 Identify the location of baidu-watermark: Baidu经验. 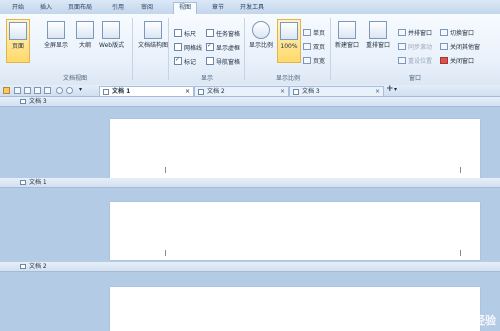
(467, 320).